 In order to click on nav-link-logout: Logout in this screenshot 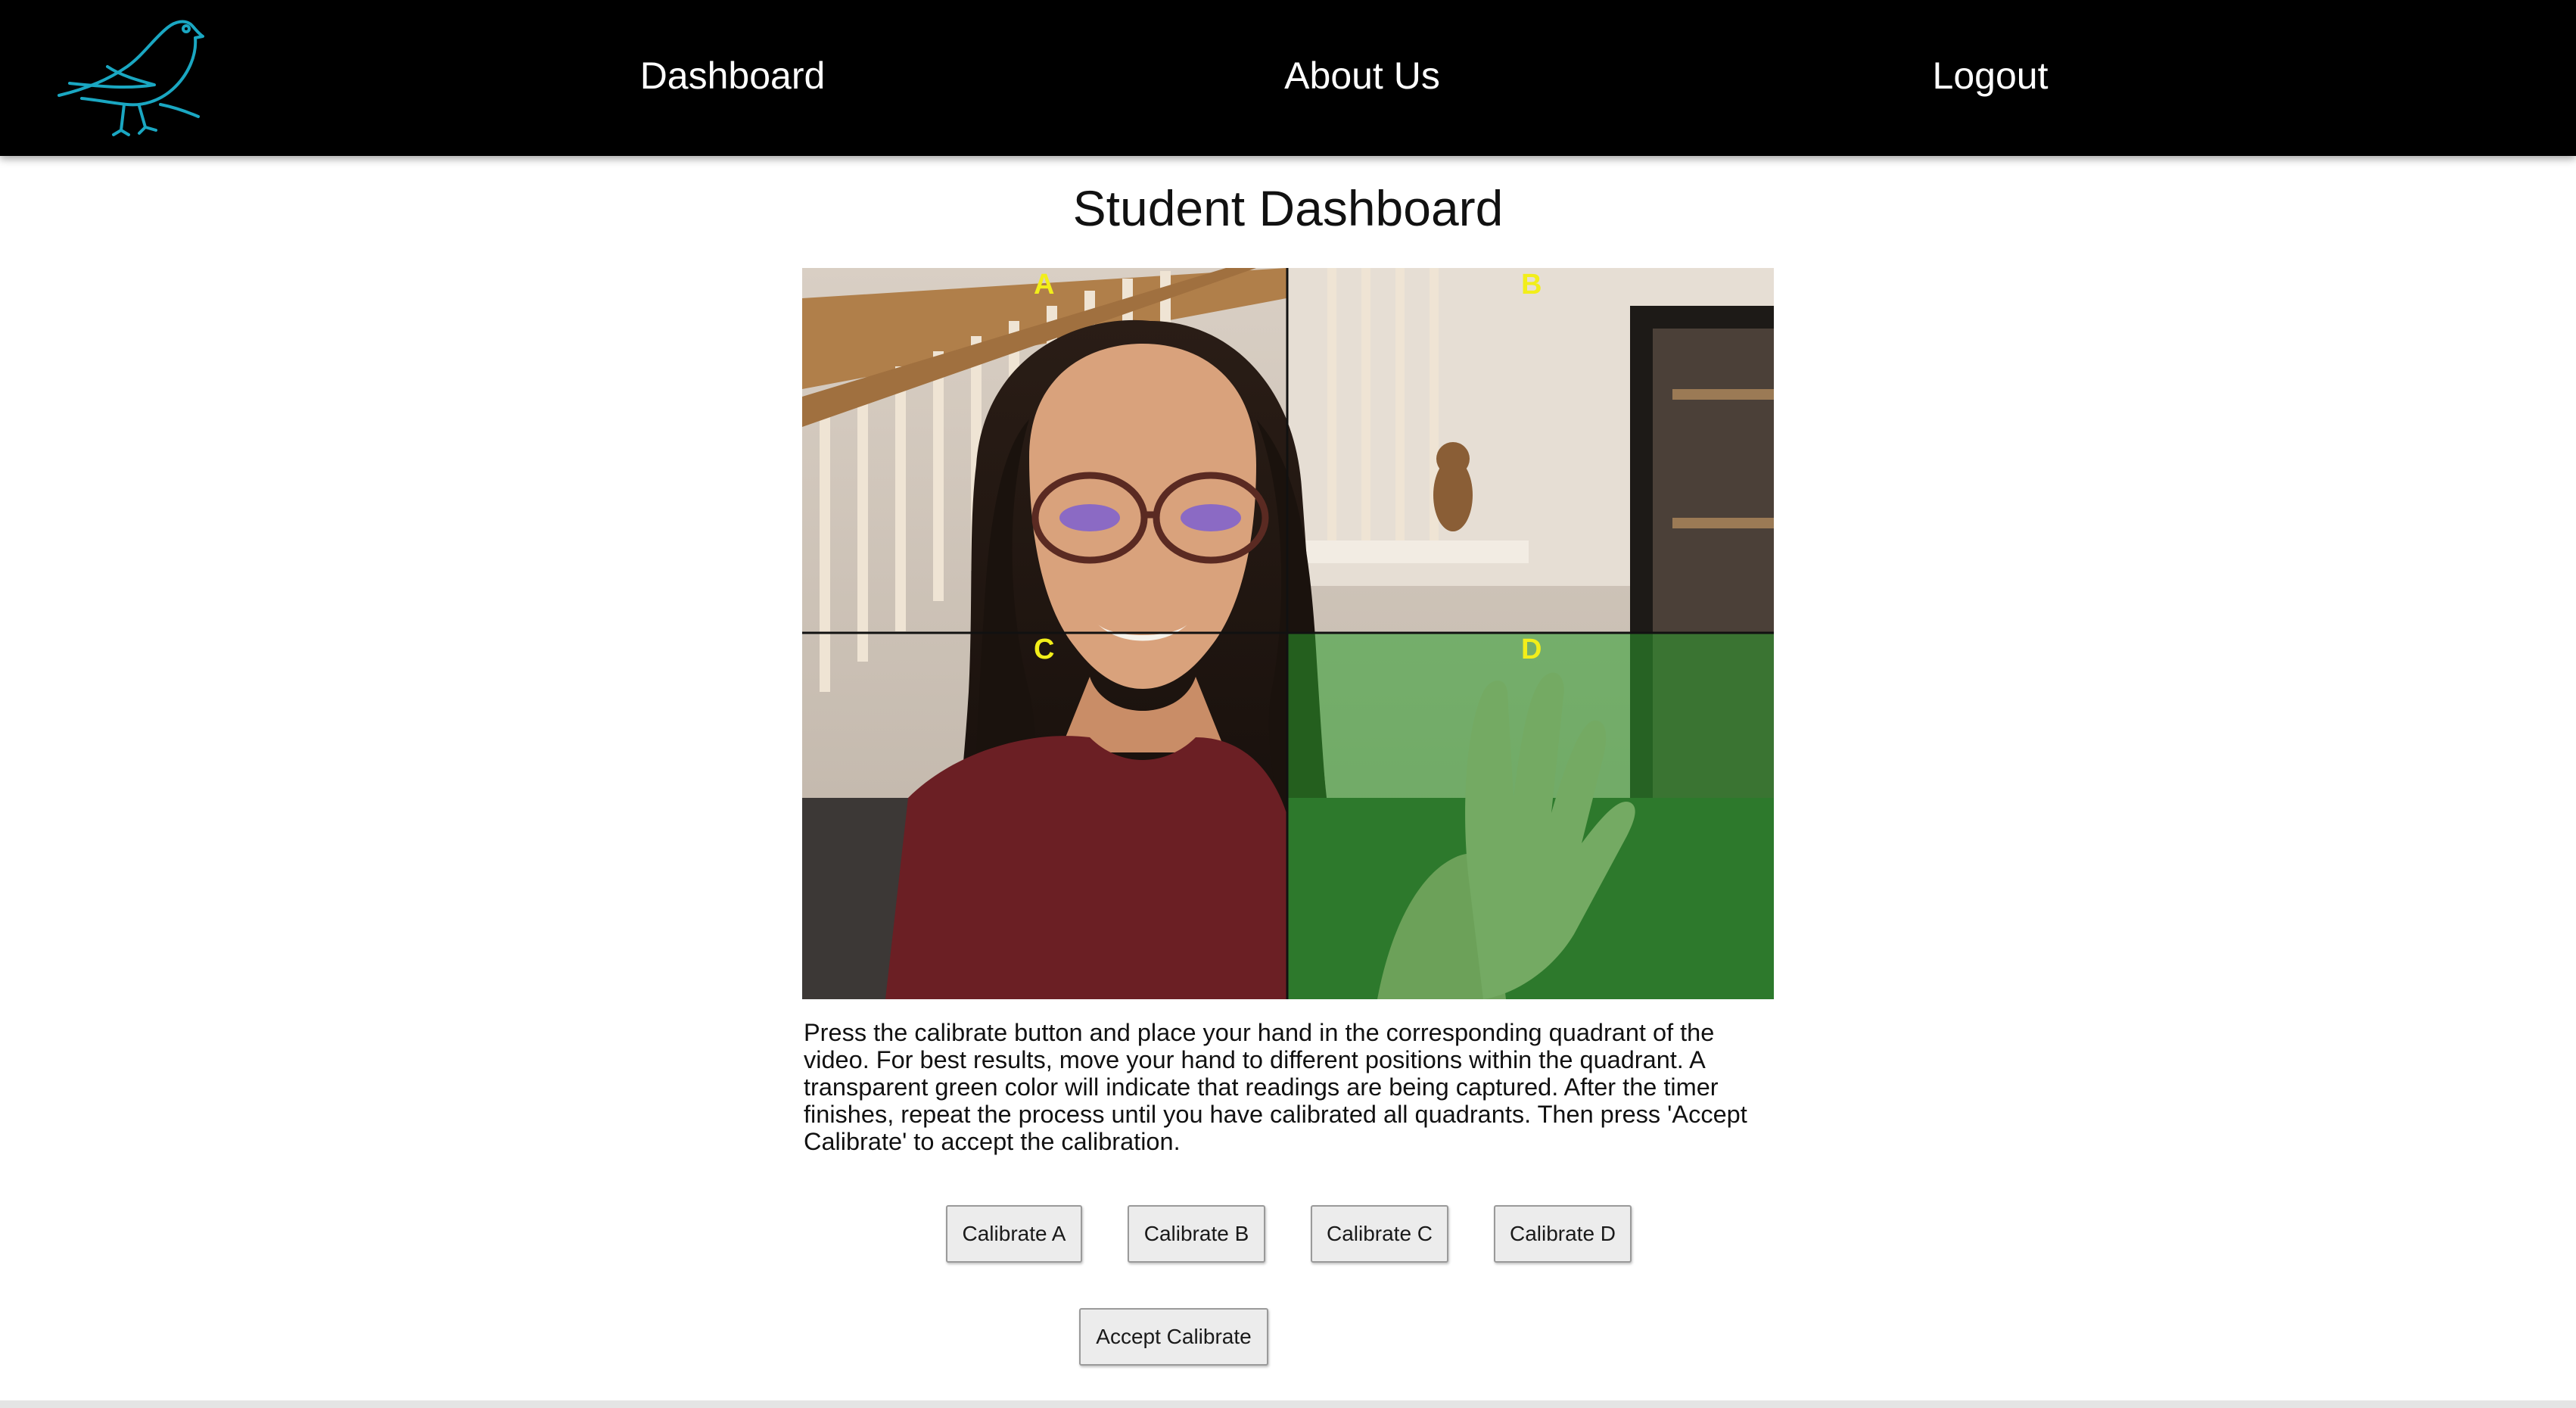, I will do `click(1990, 75)`.